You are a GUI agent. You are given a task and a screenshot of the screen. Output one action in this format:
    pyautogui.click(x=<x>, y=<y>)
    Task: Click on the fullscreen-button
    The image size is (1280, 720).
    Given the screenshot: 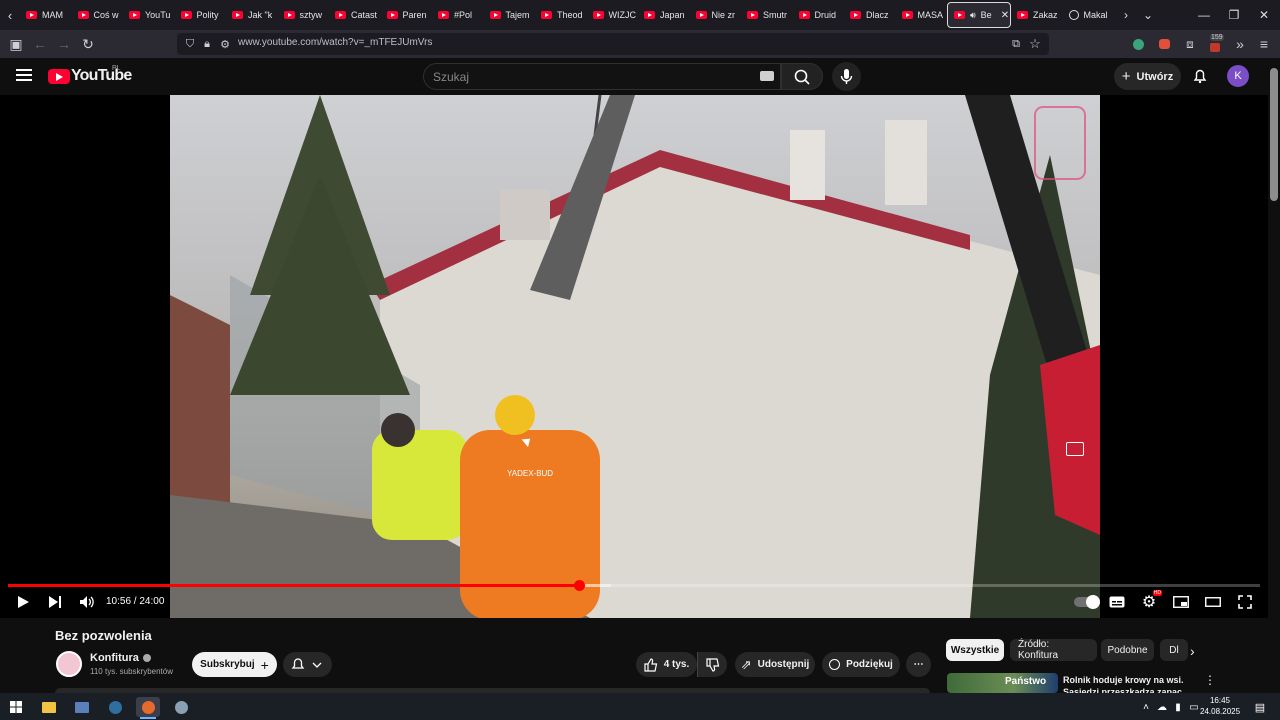 What is the action you would take?
    pyautogui.click(x=1245, y=602)
    